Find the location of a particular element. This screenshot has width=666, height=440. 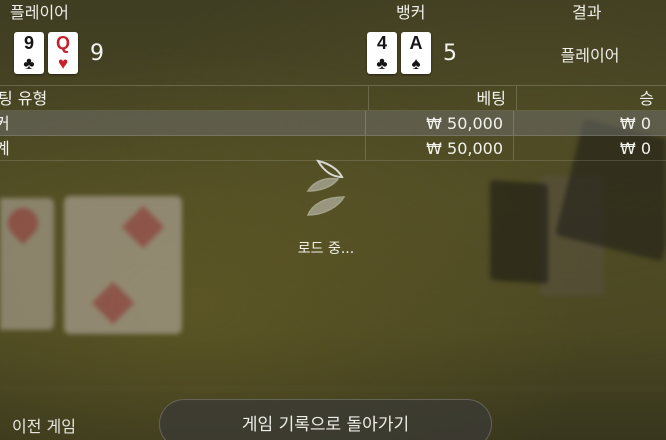

result-label: 결과 is located at coordinates (587, 12).